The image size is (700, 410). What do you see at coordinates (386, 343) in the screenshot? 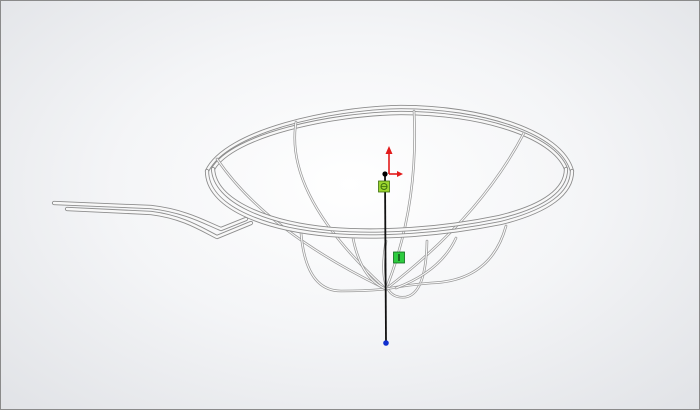
I see `sketch-end-point` at bounding box center [386, 343].